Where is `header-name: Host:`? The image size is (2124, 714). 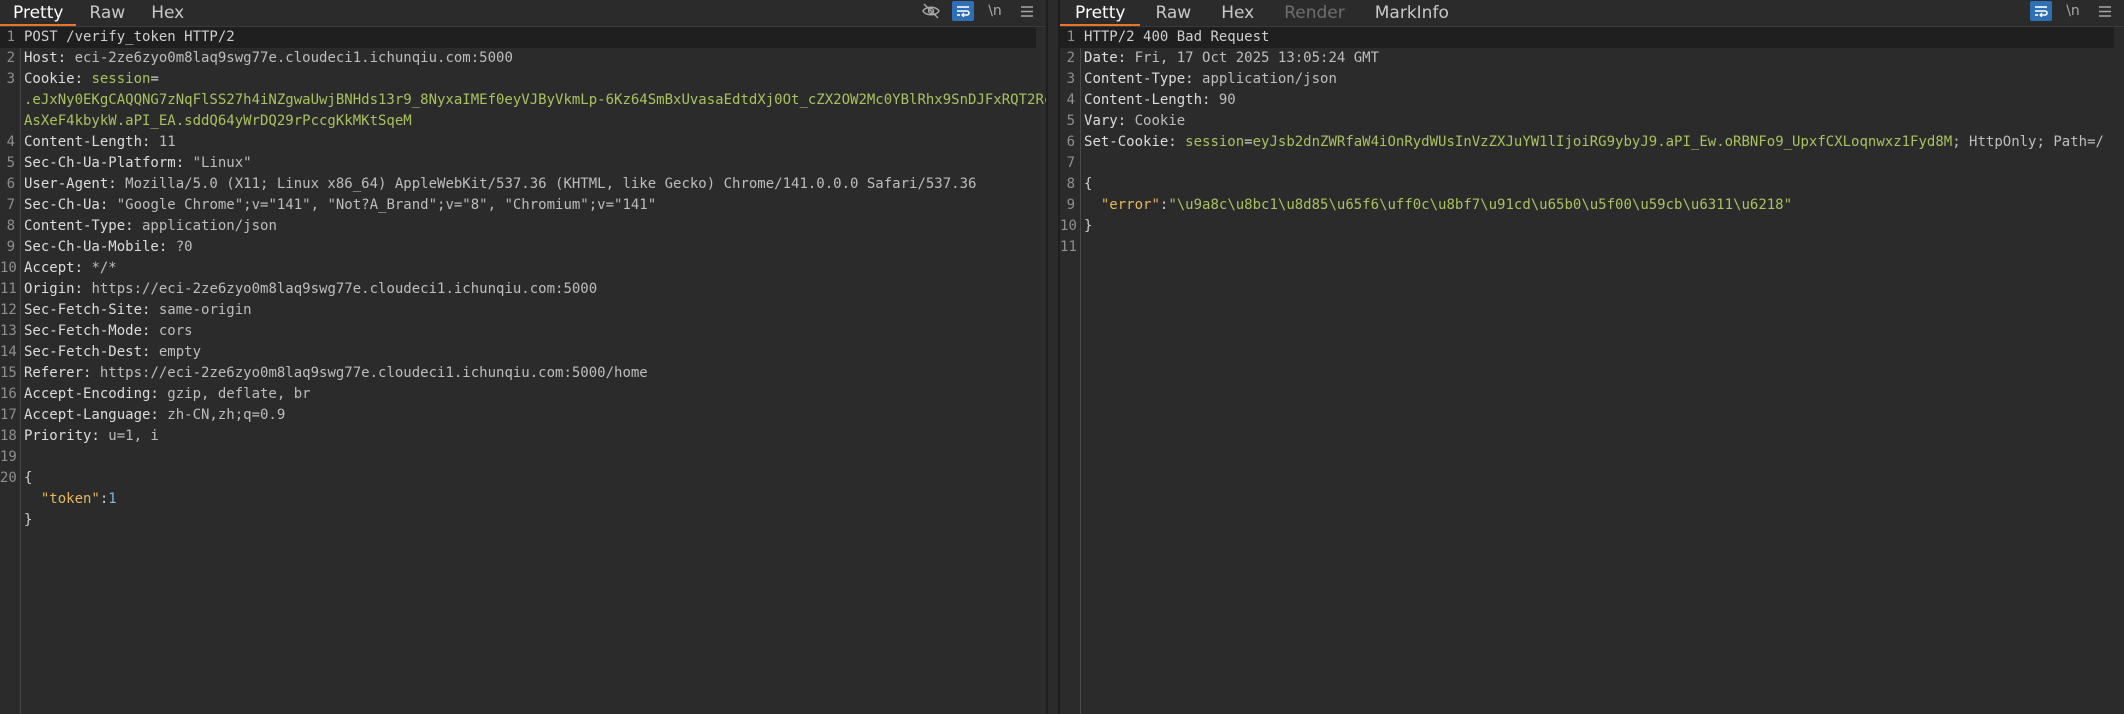
header-name: Host: is located at coordinates (45, 58).